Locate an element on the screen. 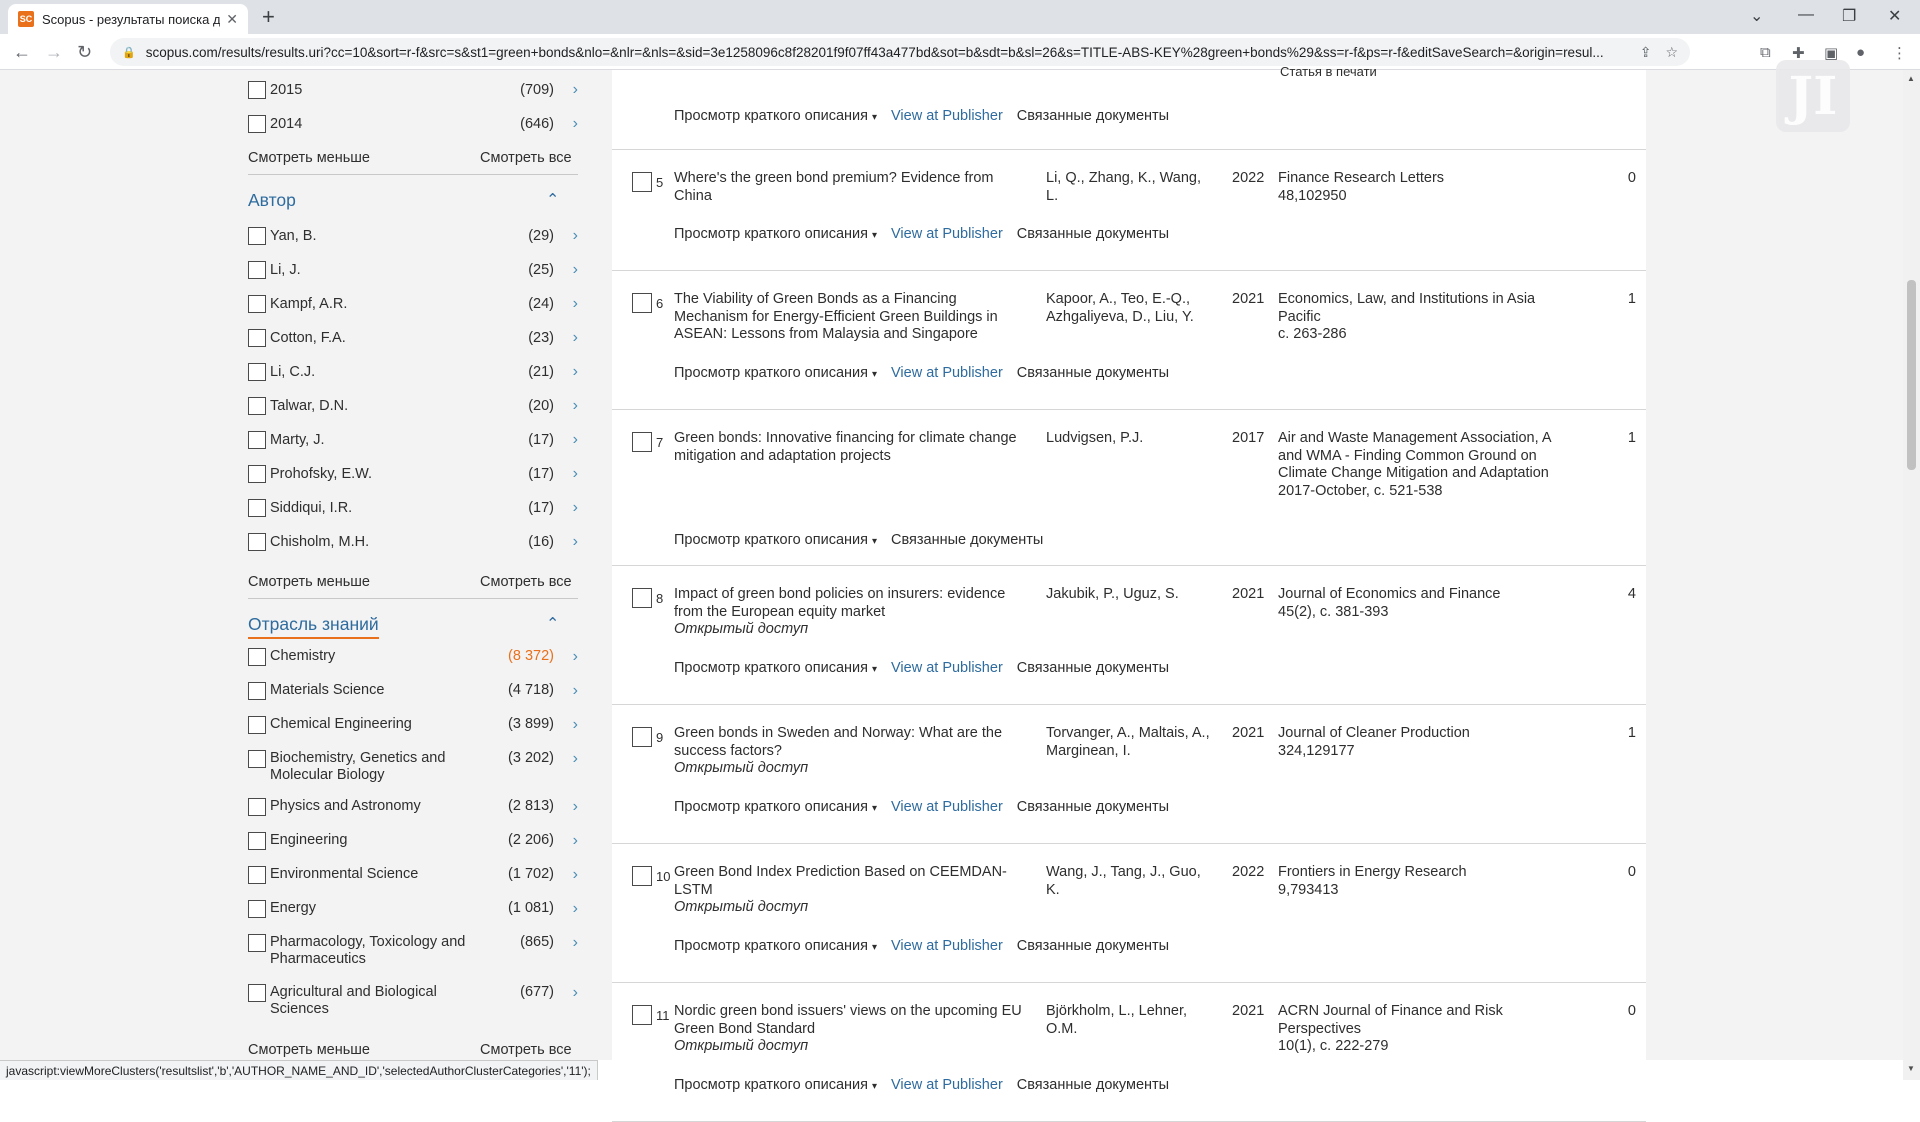 Image resolution: width=1920 pixels, height=1122 pixels. result-authors: Björkholm, L., Lehner, O.M. is located at coordinates (1131, 1020).